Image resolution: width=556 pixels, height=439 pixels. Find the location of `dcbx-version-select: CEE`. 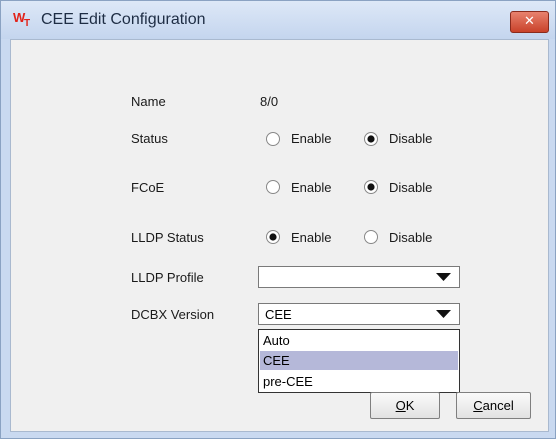

dcbx-version-select: CEE is located at coordinates (359, 314).